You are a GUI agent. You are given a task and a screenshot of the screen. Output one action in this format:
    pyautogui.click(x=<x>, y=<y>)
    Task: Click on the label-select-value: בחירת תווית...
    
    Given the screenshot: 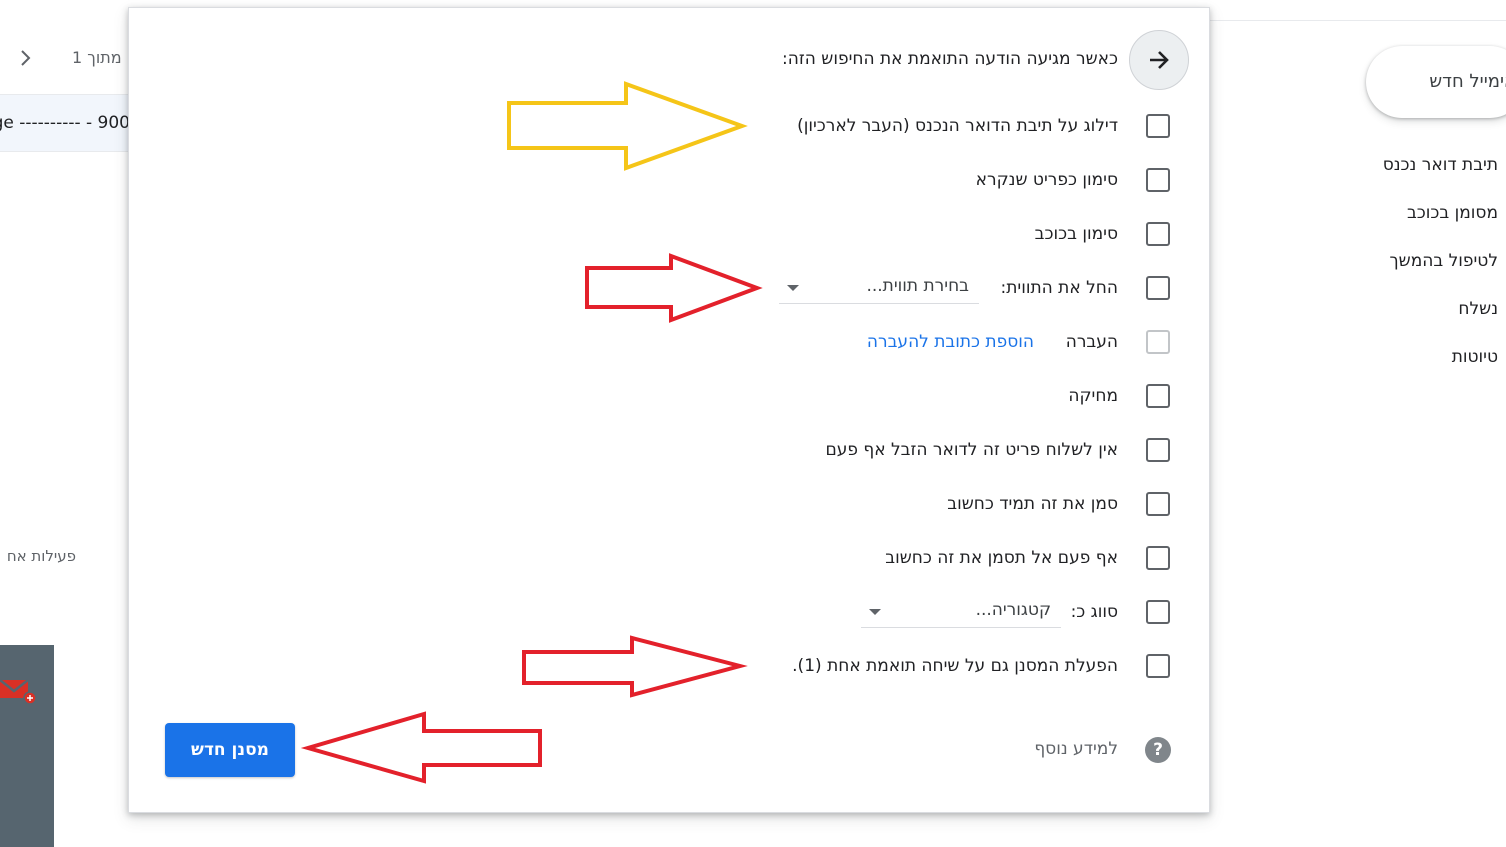 What is the action you would take?
    pyautogui.click(x=917, y=286)
    